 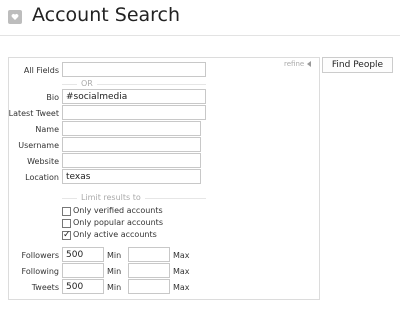 I want to click on tweets-max-input, so click(x=149, y=286).